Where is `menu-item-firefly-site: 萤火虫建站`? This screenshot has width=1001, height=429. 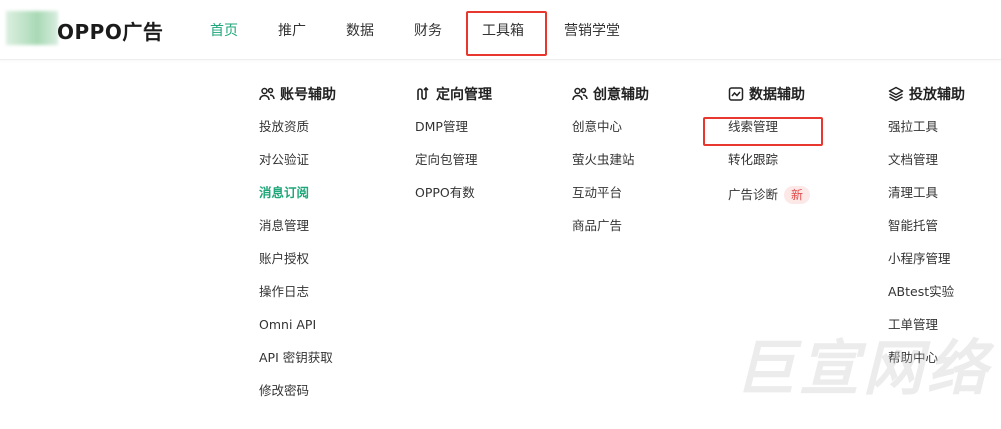 menu-item-firefly-site: 萤火虫建站 is located at coordinates (610, 166).